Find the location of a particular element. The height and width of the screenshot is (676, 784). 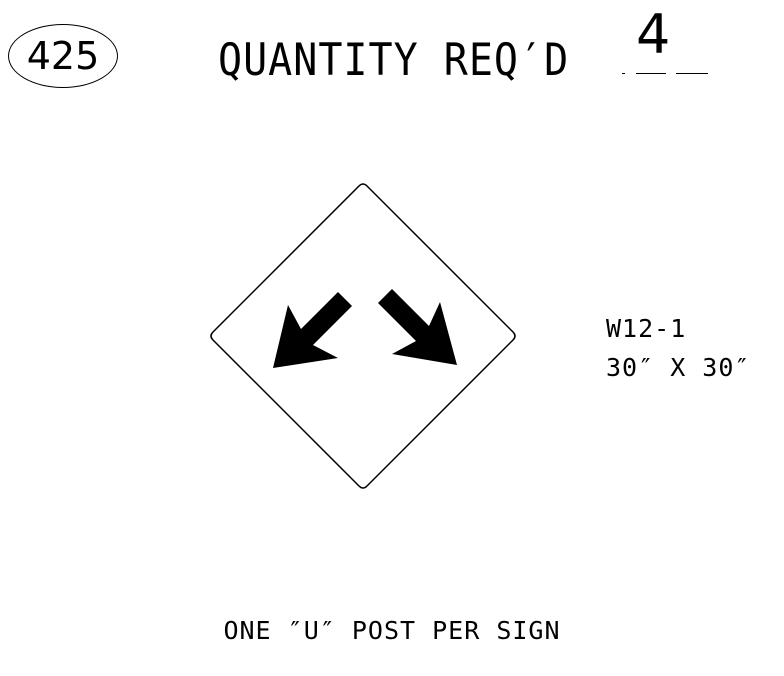

sign-size: 30″ X 30″ is located at coordinates (678, 367).